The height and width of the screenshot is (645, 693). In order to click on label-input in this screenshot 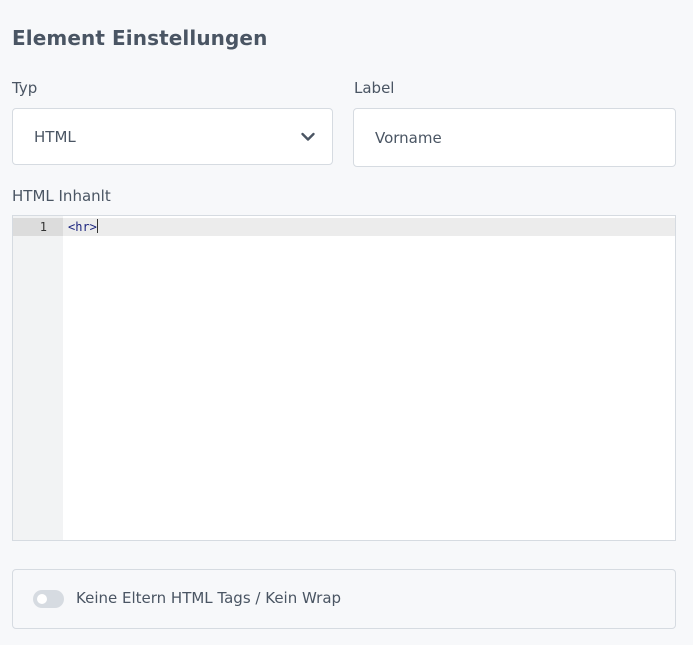, I will do `click(514, 137)`.